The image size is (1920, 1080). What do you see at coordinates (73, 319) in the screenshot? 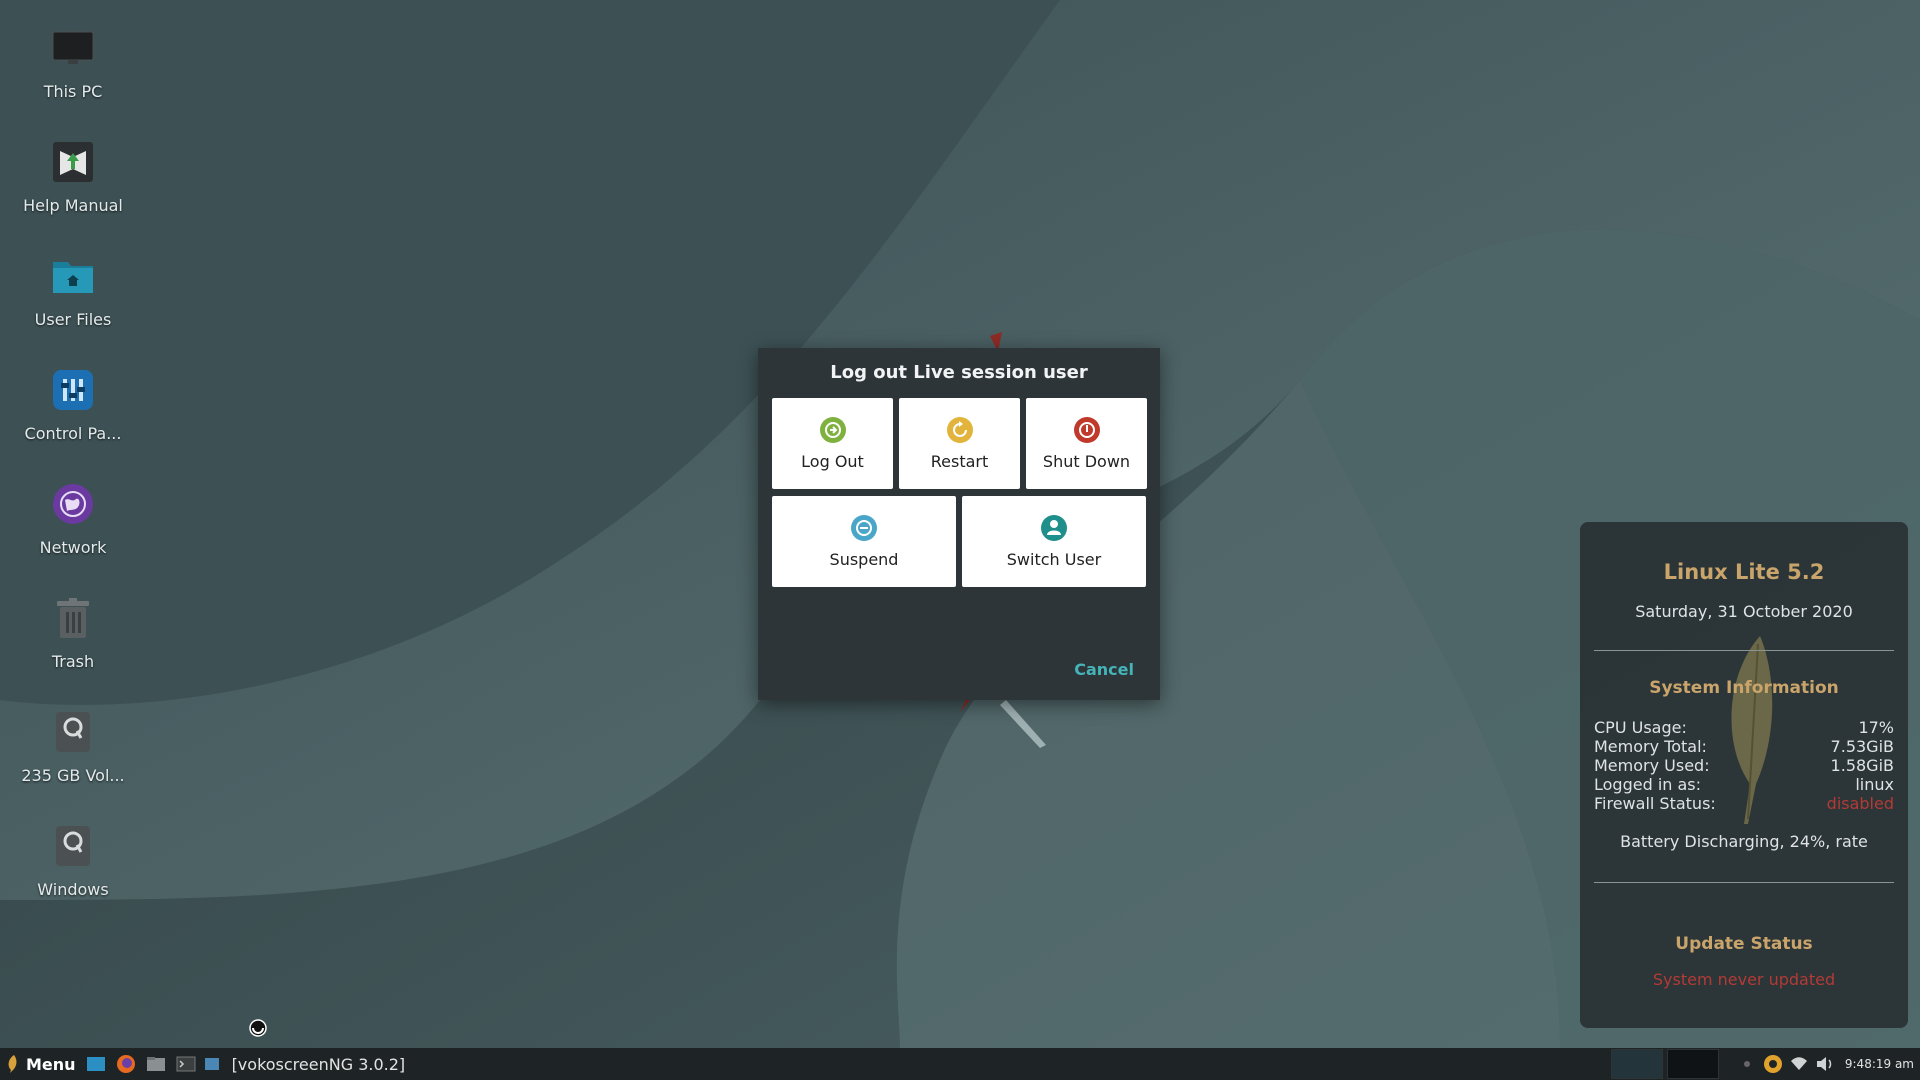
I see `desktop-icon-label: User Files` at bounding box center [73, 319].